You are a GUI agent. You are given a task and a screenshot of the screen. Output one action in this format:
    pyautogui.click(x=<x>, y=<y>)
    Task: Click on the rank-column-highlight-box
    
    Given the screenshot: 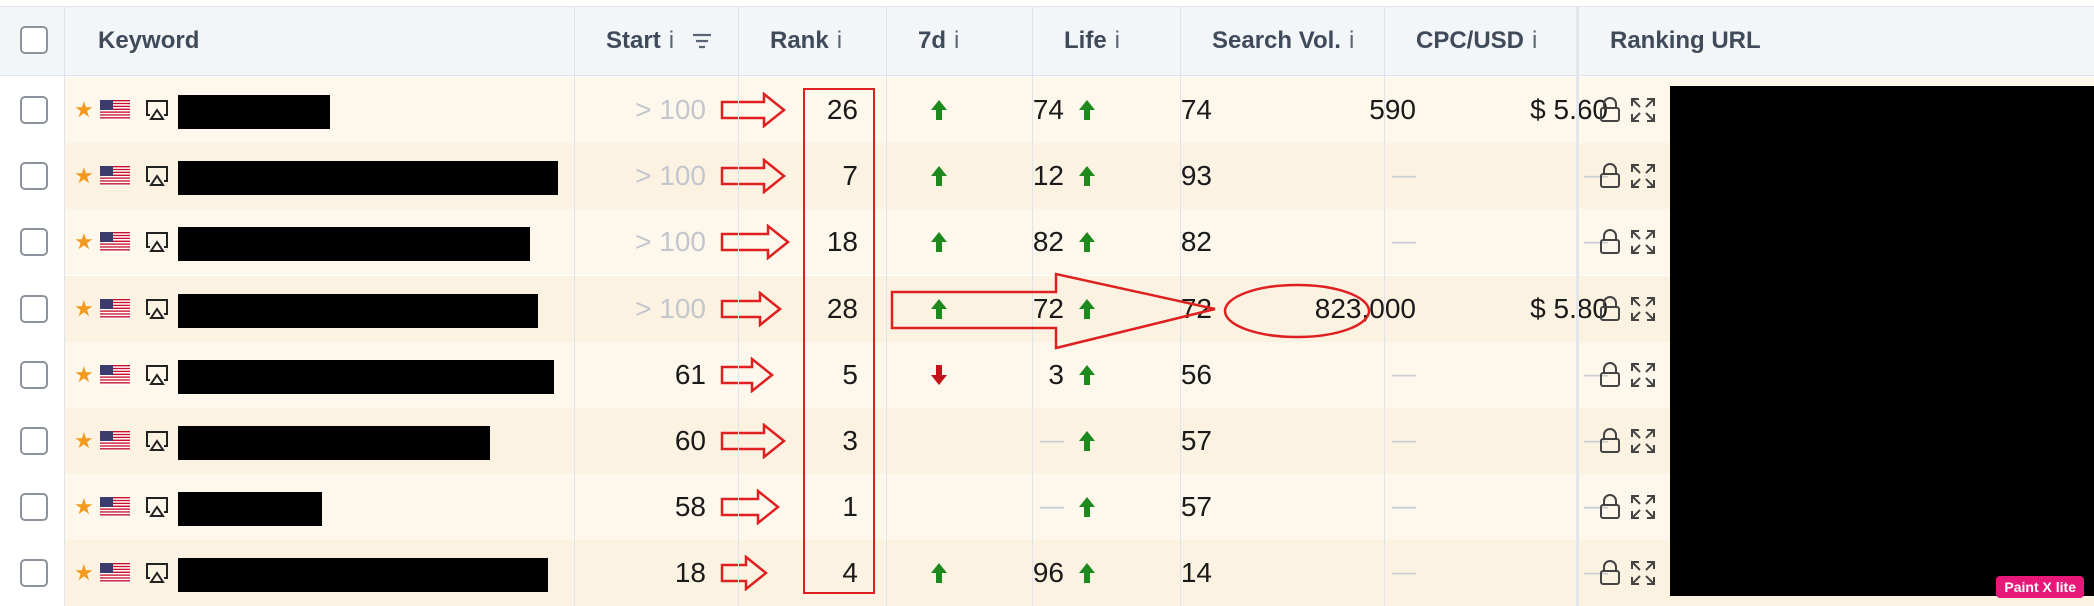 What is the action you would take?
    pyautogui.click(x=839, y=341)
    